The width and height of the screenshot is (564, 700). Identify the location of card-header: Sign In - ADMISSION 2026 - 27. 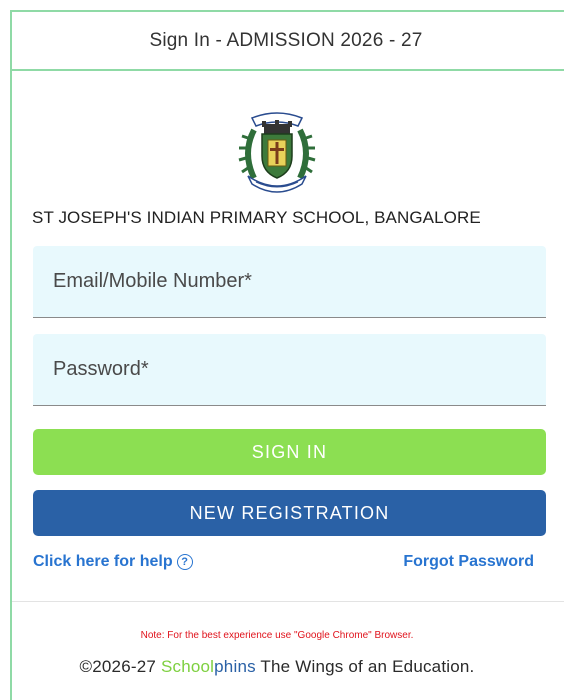
(288, 41).